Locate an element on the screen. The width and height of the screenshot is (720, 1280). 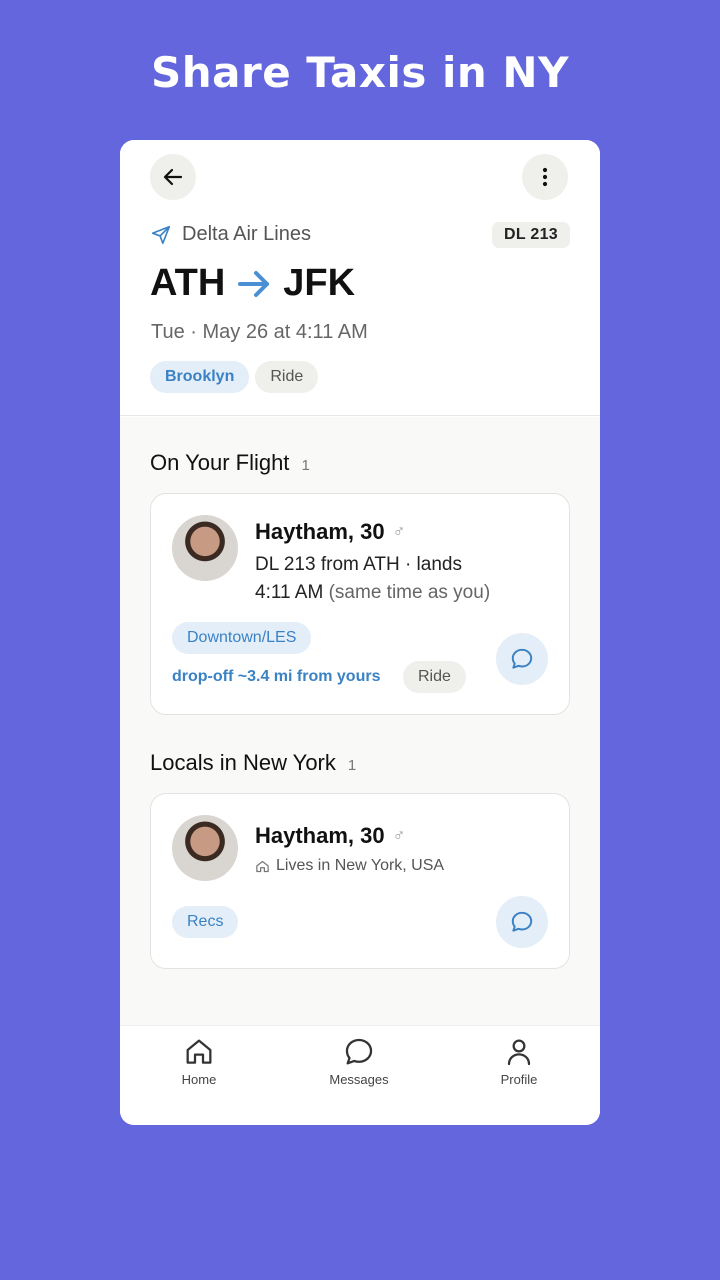
chip-borough: Brooklyn is located at coordinates (200, 377).